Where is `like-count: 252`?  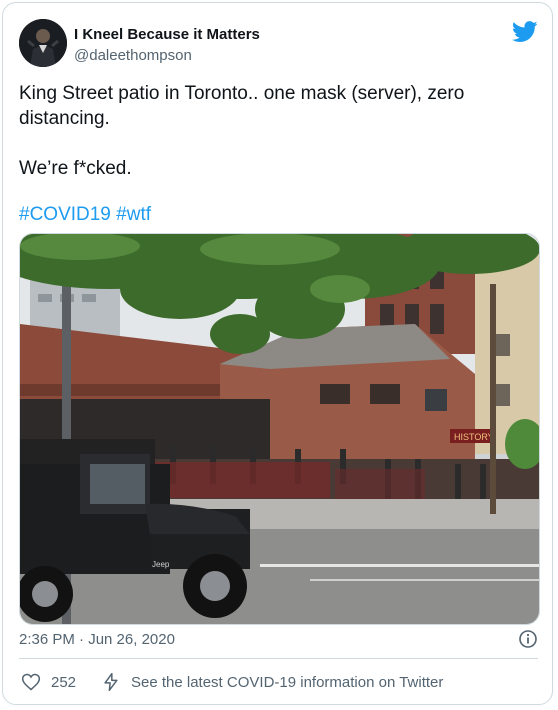 like-count: 252 is located at coordinates (63, 682).